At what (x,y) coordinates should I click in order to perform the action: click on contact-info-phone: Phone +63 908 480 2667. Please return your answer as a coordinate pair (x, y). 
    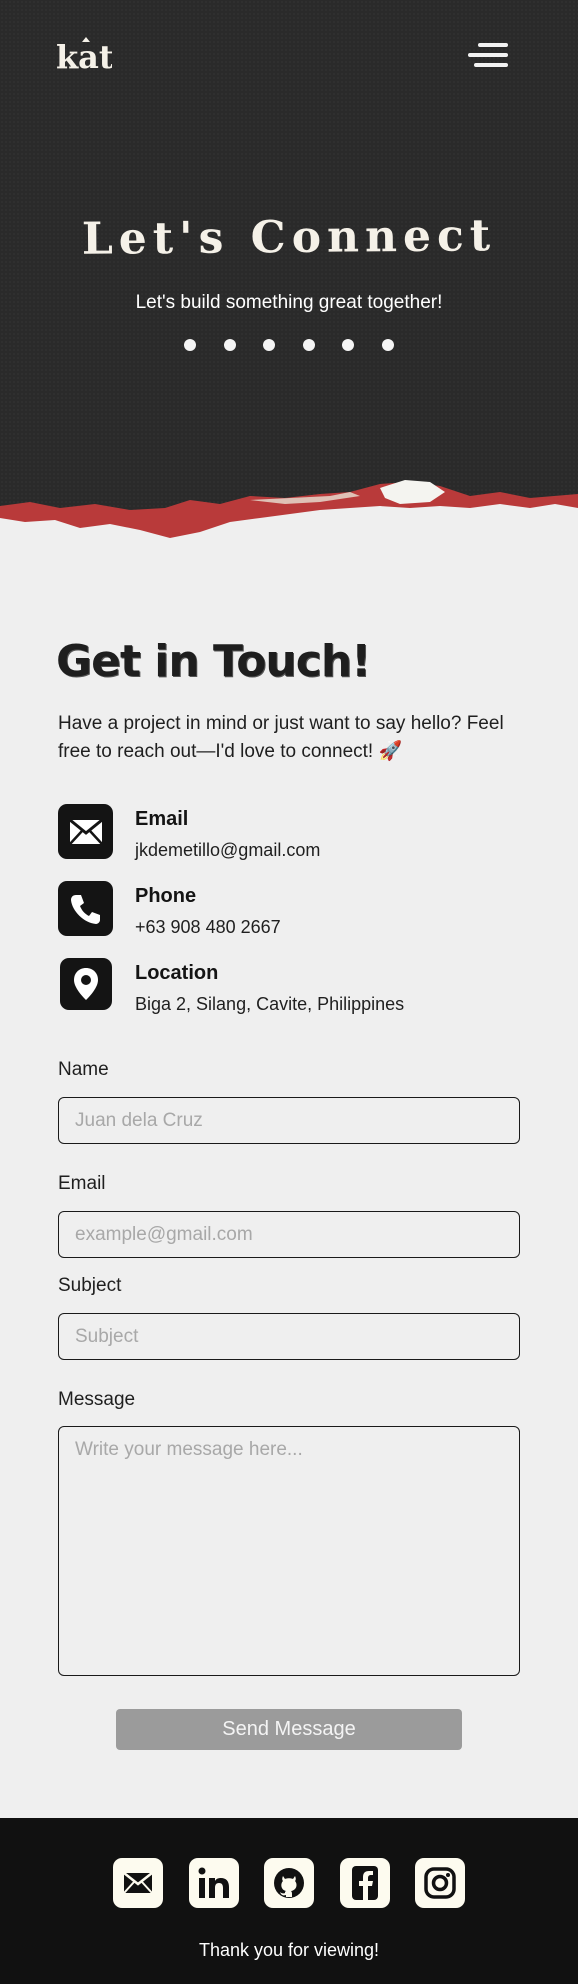
    Looking at the image, I should click on (288, 911).